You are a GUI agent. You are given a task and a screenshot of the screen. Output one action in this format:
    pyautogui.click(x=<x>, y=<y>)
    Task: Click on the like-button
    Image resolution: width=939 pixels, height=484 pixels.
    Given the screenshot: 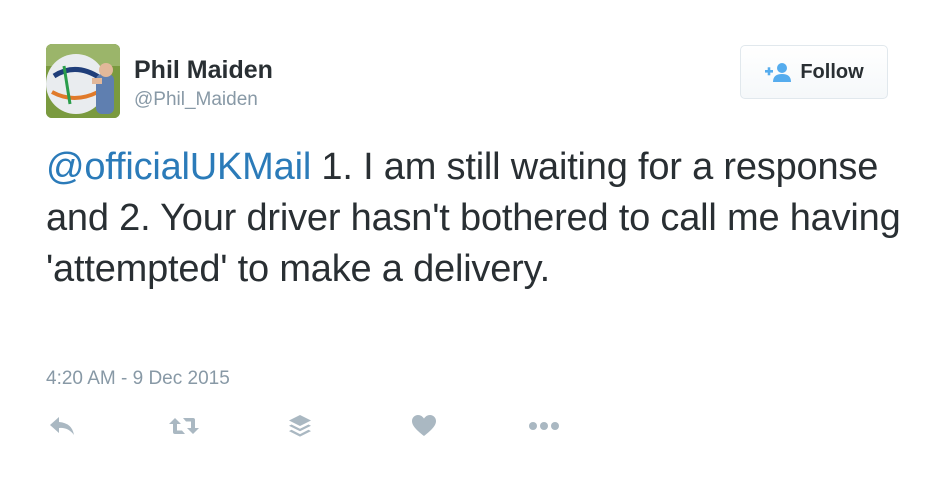 What is the action you would take?
    pyautogui.click(x=424, y=426)
    